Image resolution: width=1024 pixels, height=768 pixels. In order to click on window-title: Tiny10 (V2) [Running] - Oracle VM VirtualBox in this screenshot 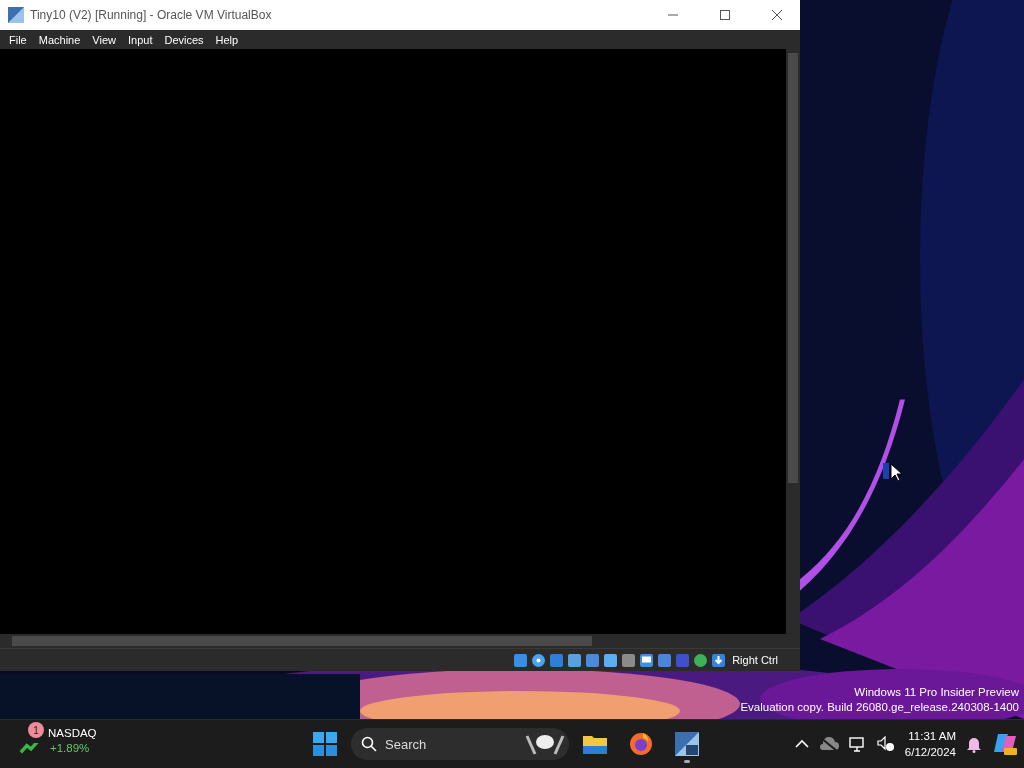, I will do `click(151, 15)`.